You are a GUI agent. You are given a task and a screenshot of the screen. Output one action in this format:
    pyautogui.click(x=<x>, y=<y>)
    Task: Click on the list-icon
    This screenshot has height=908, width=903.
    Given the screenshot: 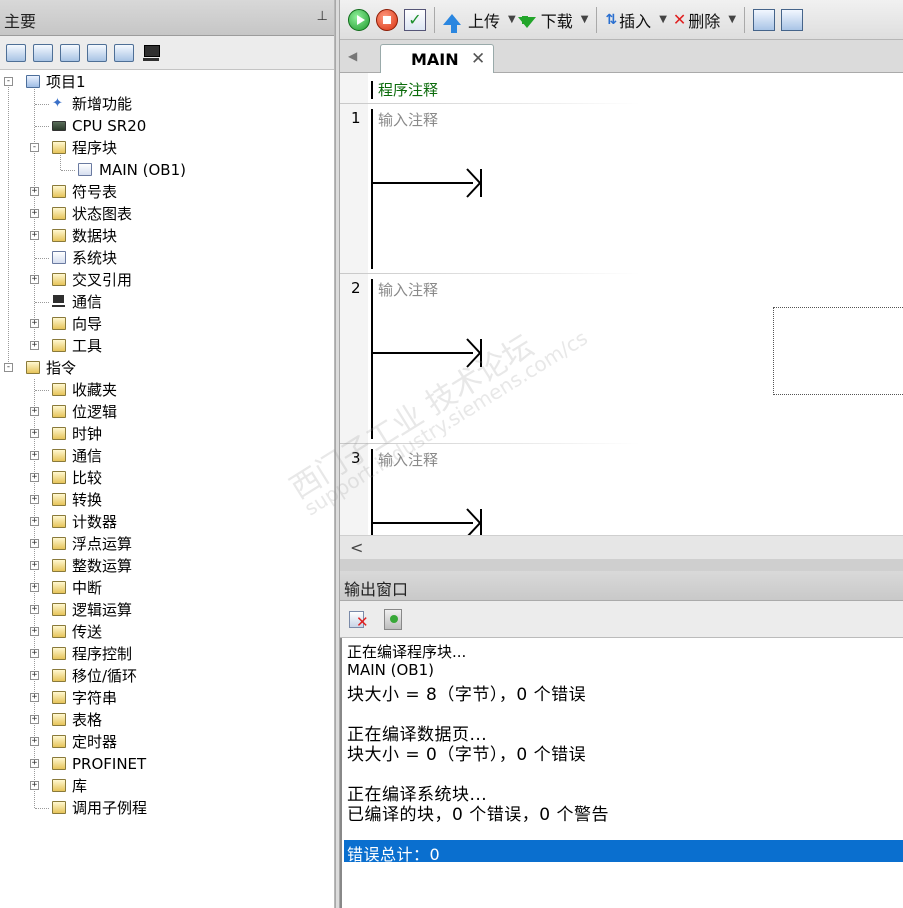 What is the action you would take?
    pyautogui.click(x=97, y=52)
    